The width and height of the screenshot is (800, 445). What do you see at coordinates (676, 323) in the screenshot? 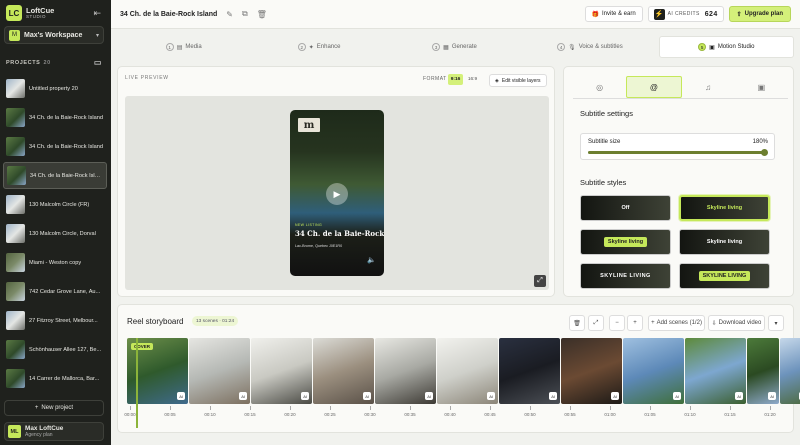
I see `add-scenes-button: + Add scenes (1/2)` at bounding box center [676, 323].